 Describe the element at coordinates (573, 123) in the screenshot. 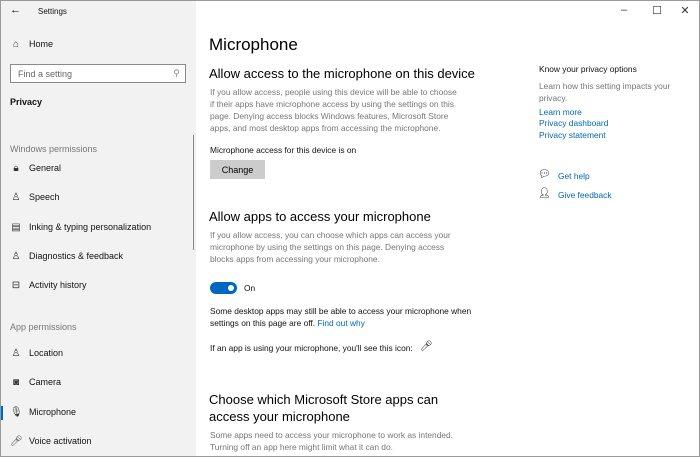

I see `privacy-dashboard-link: Privacy dashboard` at that location.